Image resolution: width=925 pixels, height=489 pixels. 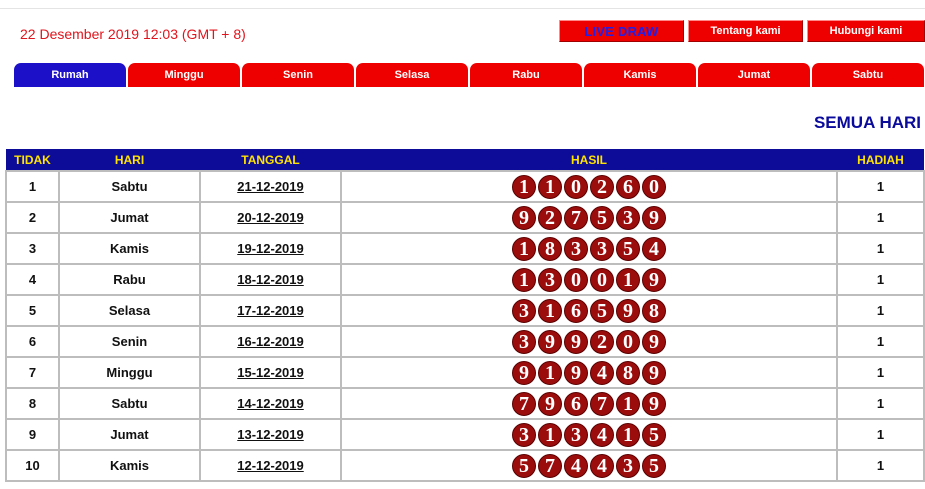 I want to click on result-balls: 927539, so click(x=589, y=217).